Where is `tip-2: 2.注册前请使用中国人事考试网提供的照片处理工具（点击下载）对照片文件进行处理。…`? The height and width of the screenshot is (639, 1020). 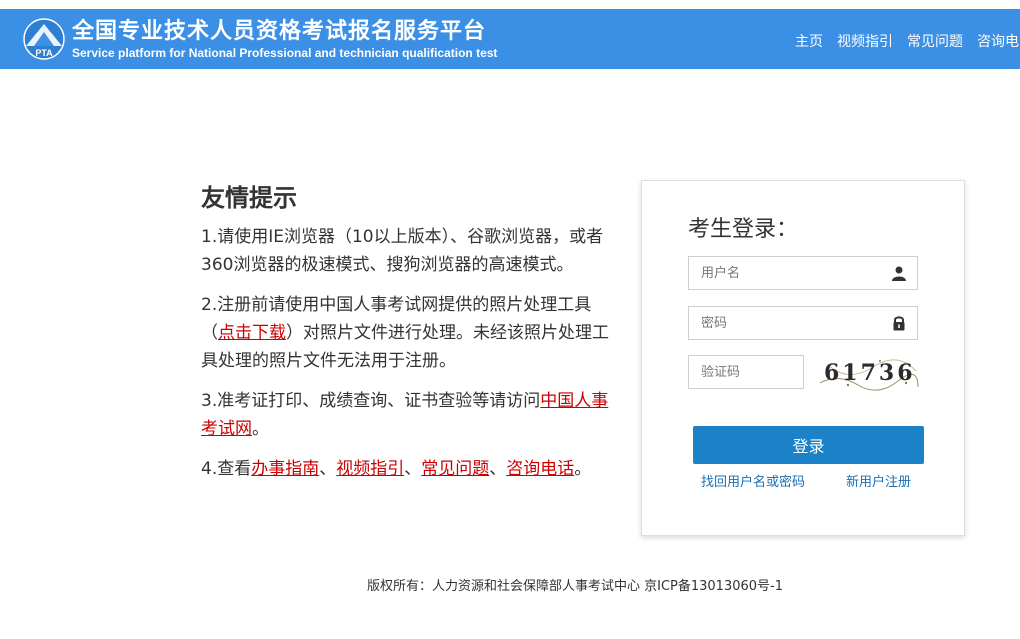 tip-2: 2.注册前请使用中国人事考试网提供的照片处理工具（点击下载）对照片文件进行处理。… is located at coordinates (411, 333).